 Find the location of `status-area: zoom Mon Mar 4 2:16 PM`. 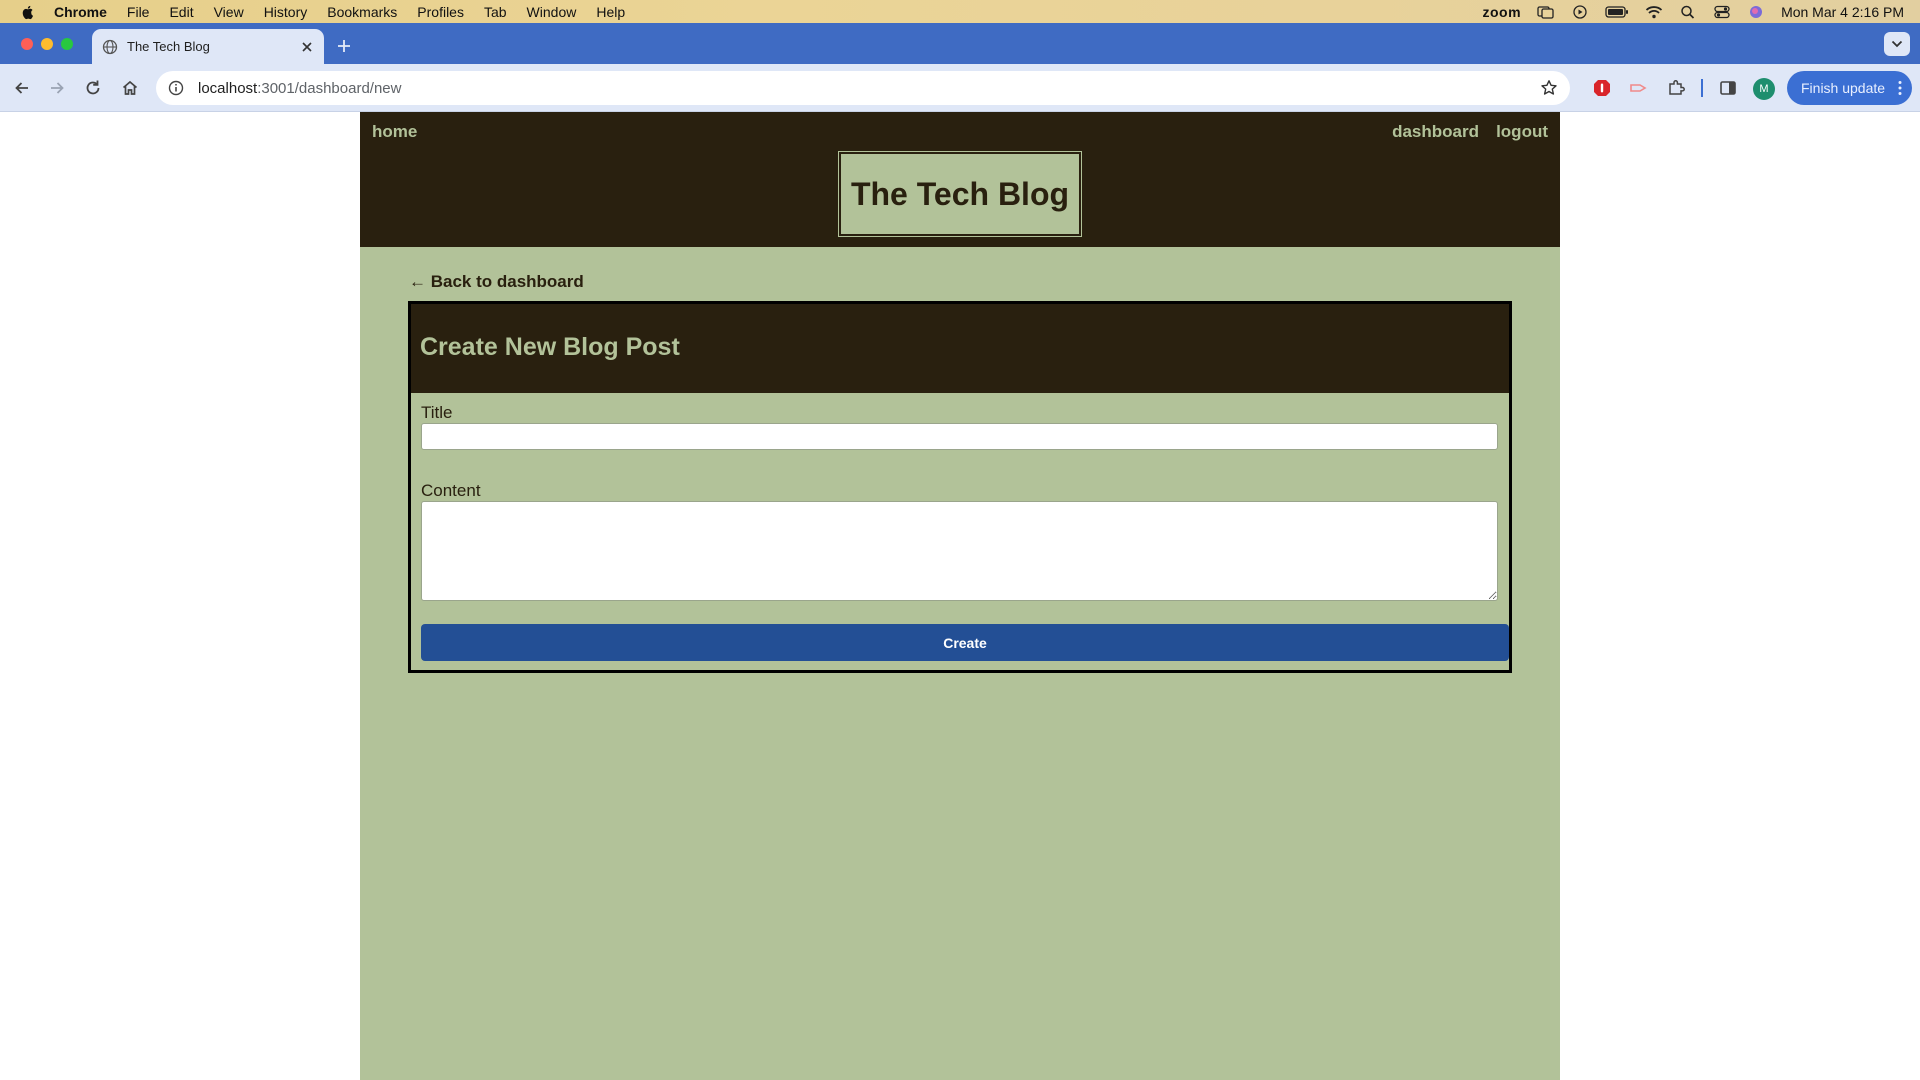

status-area: zoom Mon Mar 4 2:16 PM is located at coordinates (1694, 11).